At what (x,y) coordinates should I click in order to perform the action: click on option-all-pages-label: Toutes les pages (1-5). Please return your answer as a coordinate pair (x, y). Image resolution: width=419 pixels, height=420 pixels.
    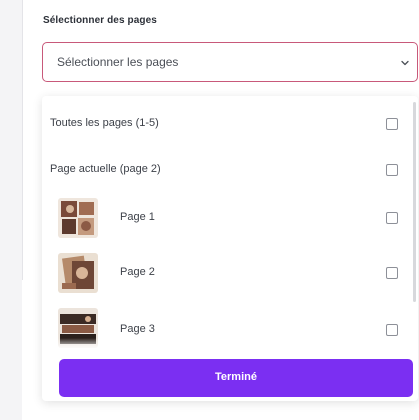
    Looking at the image, I should click on (104, 123).